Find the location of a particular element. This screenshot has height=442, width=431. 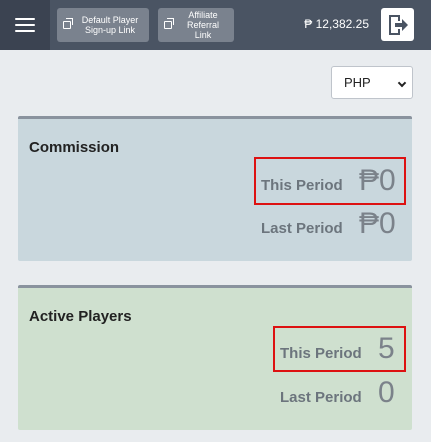

commission-last-period-label: Last Period is located at coordinates (302, 228).